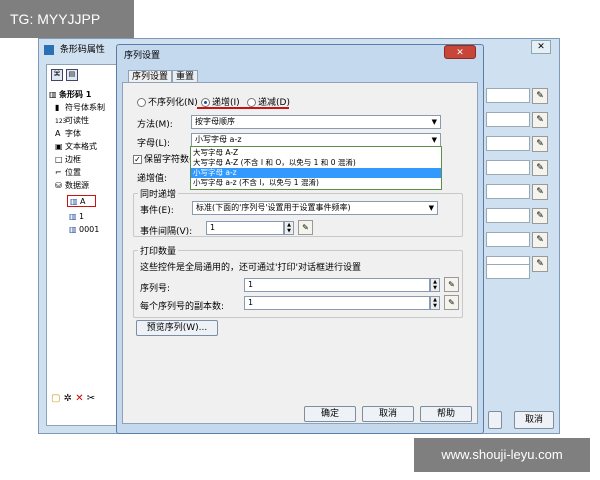 This screenshot has width=600, height=480. What do you see at coordinates (154, 144) in the screenshot?
I see `letters-label: 字母(L):` at bounding box center [154, 144].